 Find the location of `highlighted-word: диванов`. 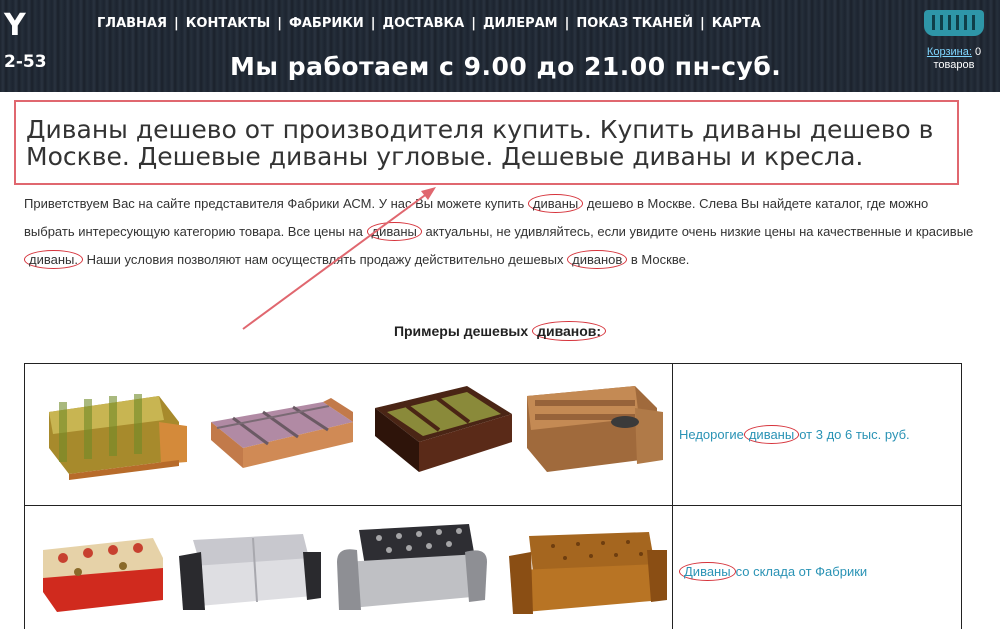

highlighted-word: диванов is located at coordinates (597, 259).